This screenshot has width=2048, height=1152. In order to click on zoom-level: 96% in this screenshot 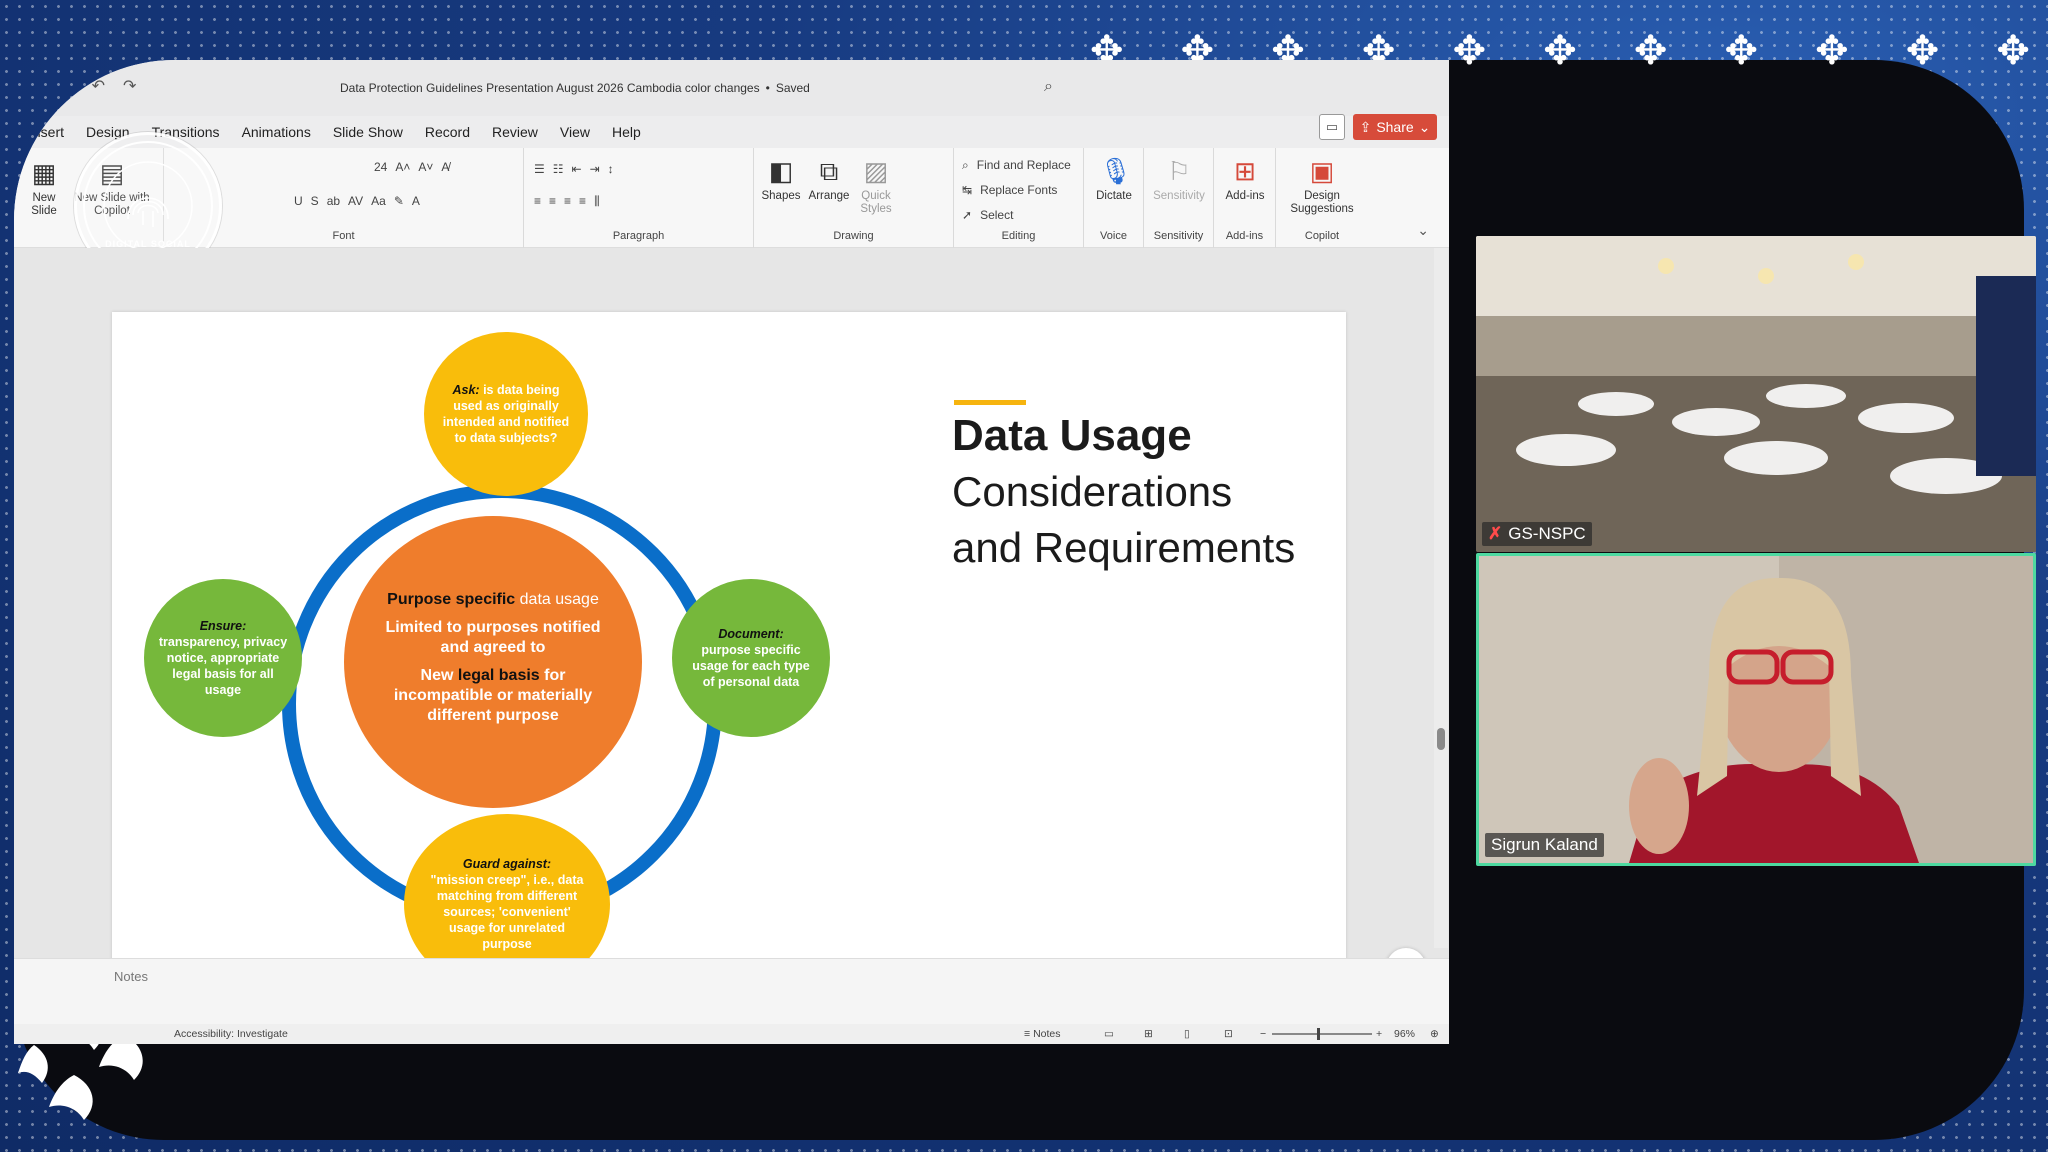, I will do `click(1404, 1034)`.